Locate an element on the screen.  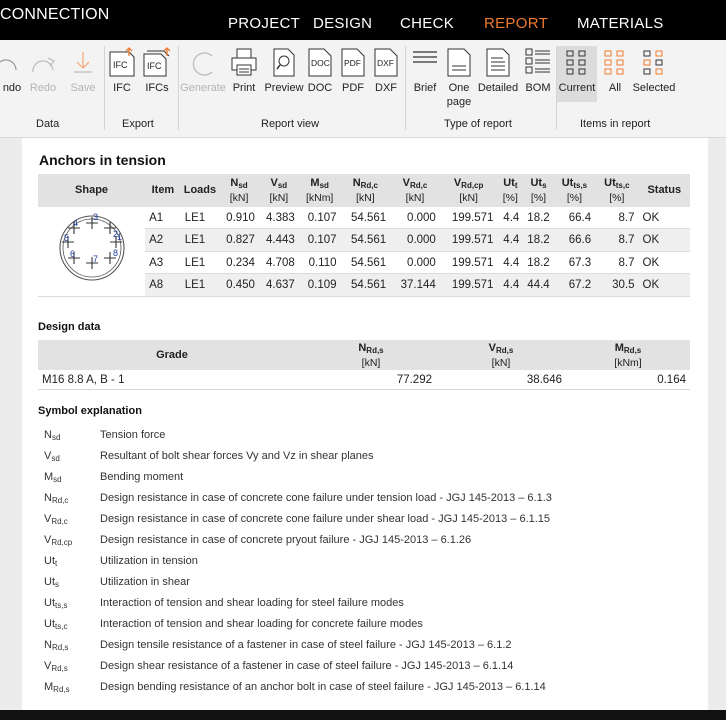
selected-button: Selected is located at coordinates (654, 70).